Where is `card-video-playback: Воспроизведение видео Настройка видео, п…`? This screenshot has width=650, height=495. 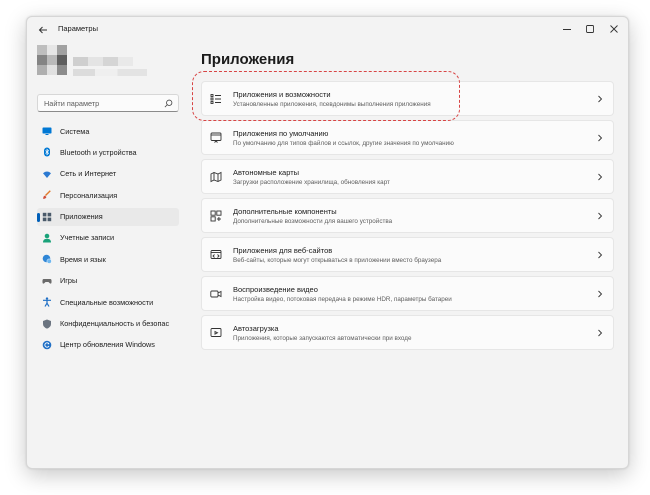
card-video-playback: Воспроизведение видео Настройка видео, п… is located at coordinates (407, 293).